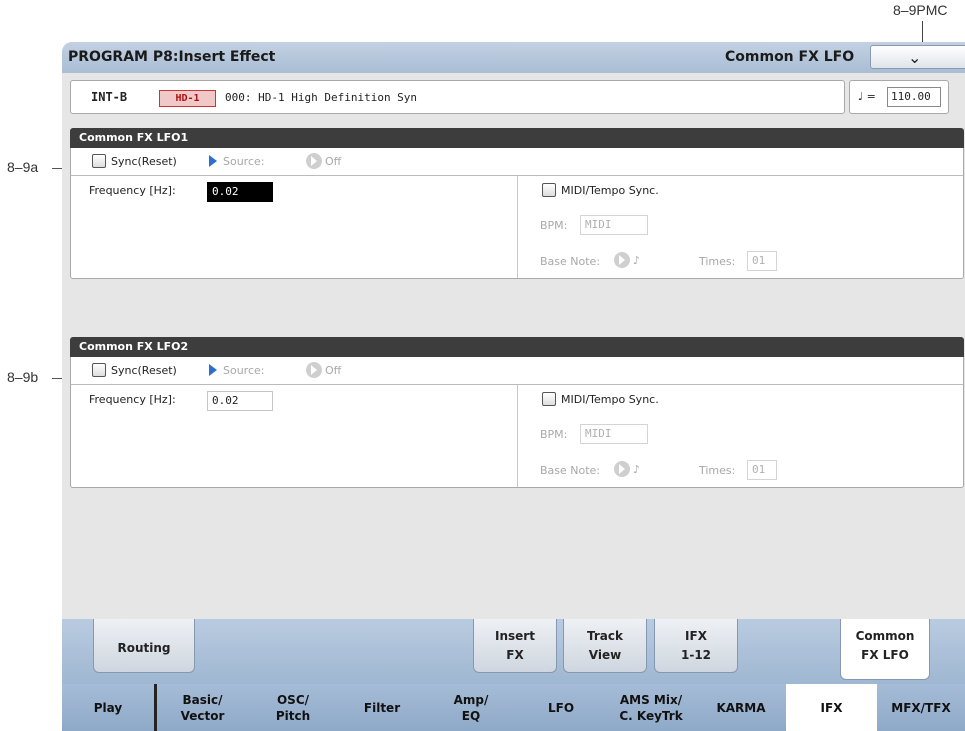  What do you see at coordinates (187, 98) in the screenshot?
I see `program-type-badge: HD-1` at bounding box center [187, 98].